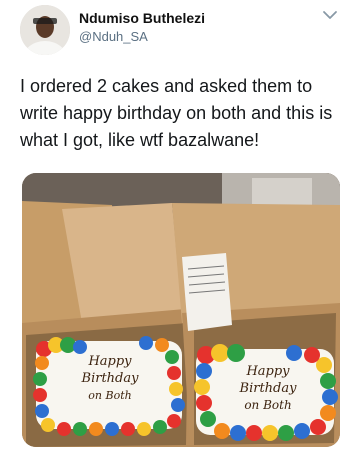 This screenshot has width=356, height=451. I want to click on left-cake: Happy Birthday on Both, so click(109, 386).